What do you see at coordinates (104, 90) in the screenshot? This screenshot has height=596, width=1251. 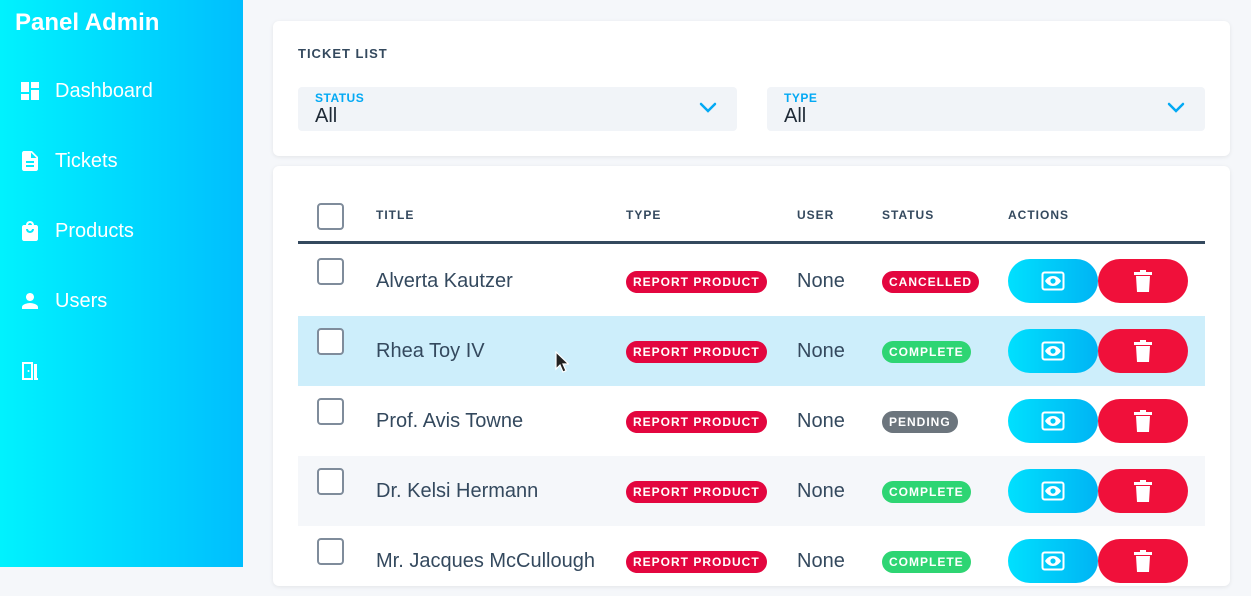 I see `sidebar-item-label: Dashboard` at bounding box center [104, 90].